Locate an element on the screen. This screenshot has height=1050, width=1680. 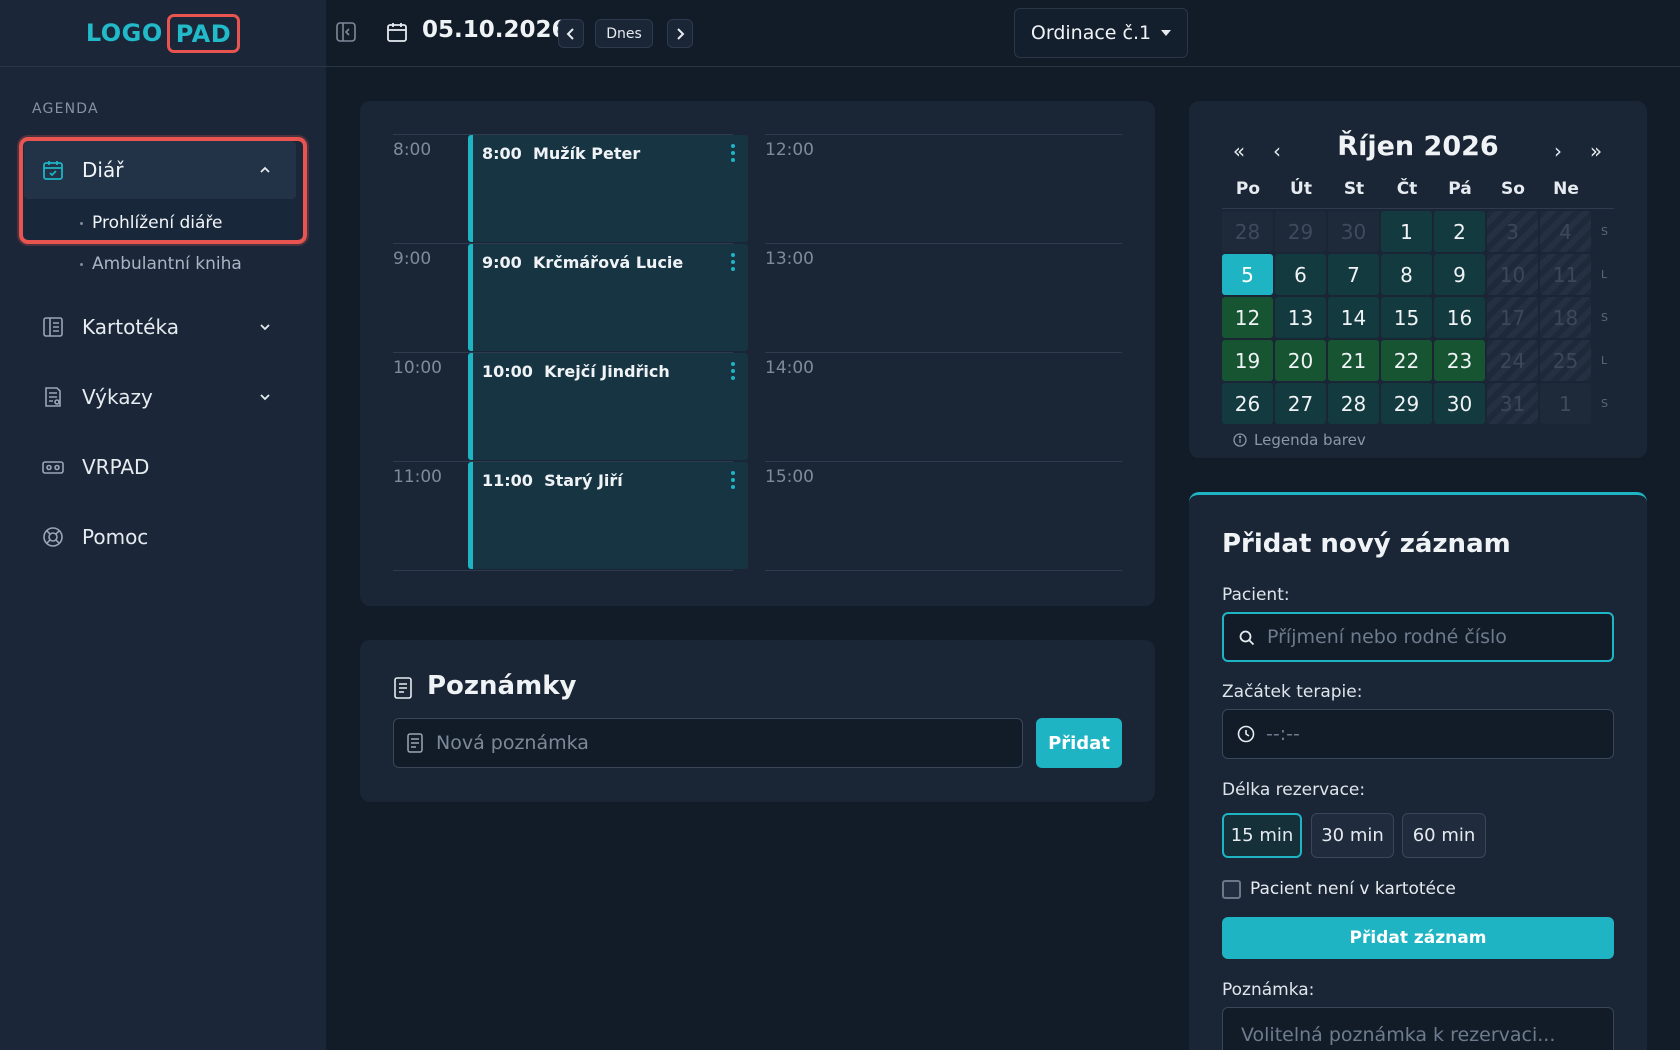
appointment-text: 10:00 Krejčí Jindřich is located at coordinates (576, 371).